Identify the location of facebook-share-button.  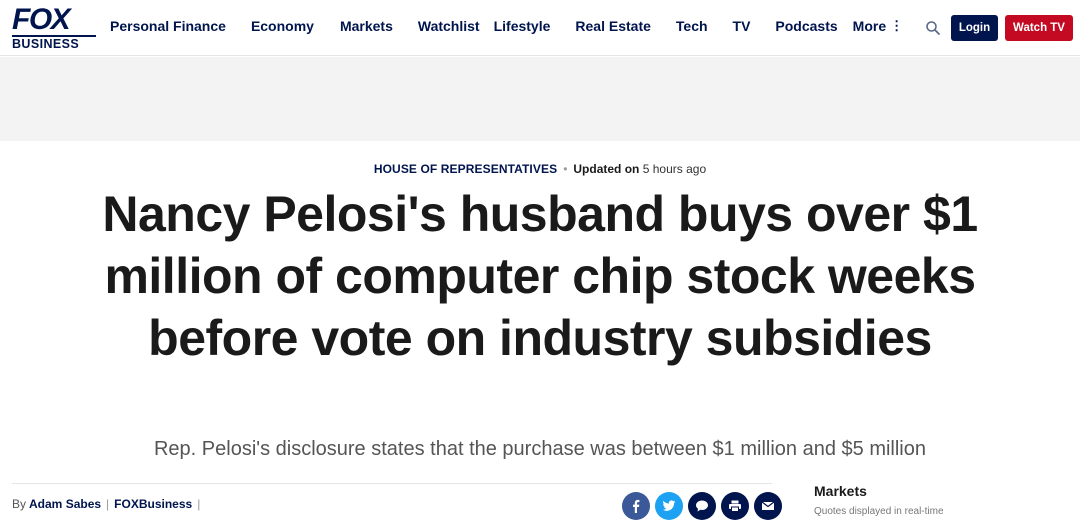
(636, 506).